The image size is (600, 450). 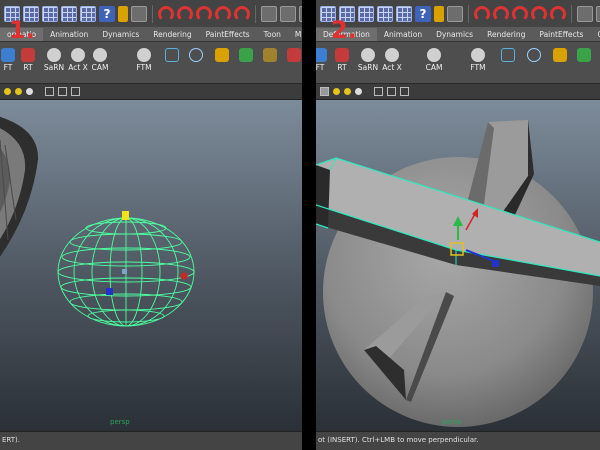 I want to click on step-number-label: 2., so click(x=344, y=30).